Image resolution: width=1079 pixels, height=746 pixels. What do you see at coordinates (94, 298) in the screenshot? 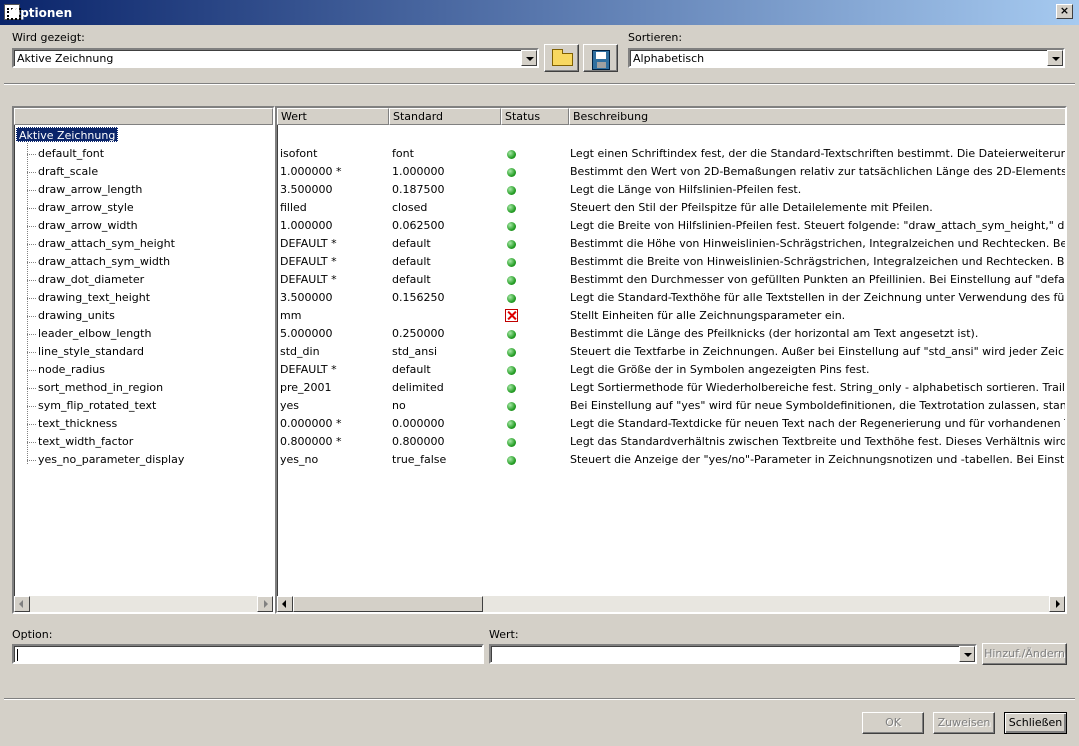
I see `tree-item: drawing_text_height` at bounding box center [94, 298].